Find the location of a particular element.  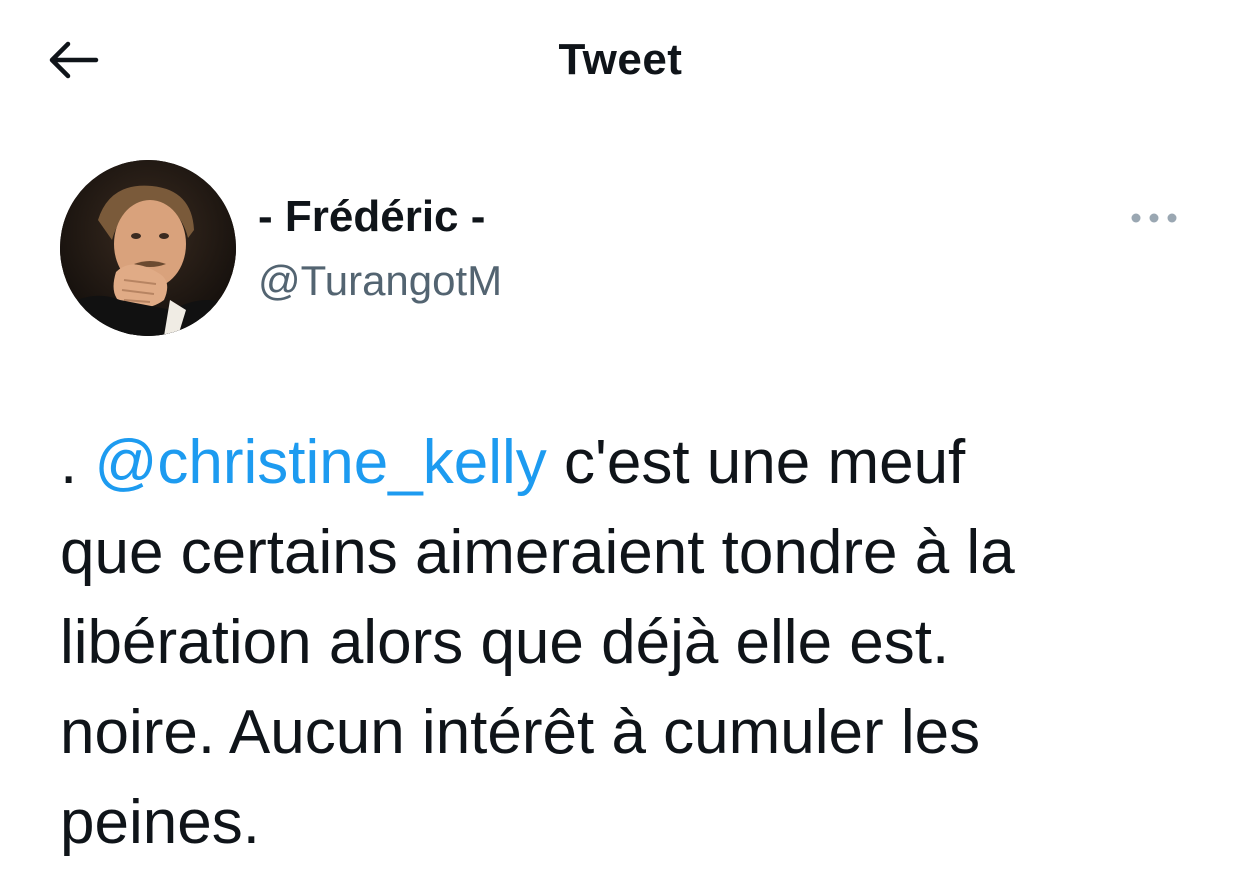

author-display-name: - Frédéric - is located at coordinates (371, 217).